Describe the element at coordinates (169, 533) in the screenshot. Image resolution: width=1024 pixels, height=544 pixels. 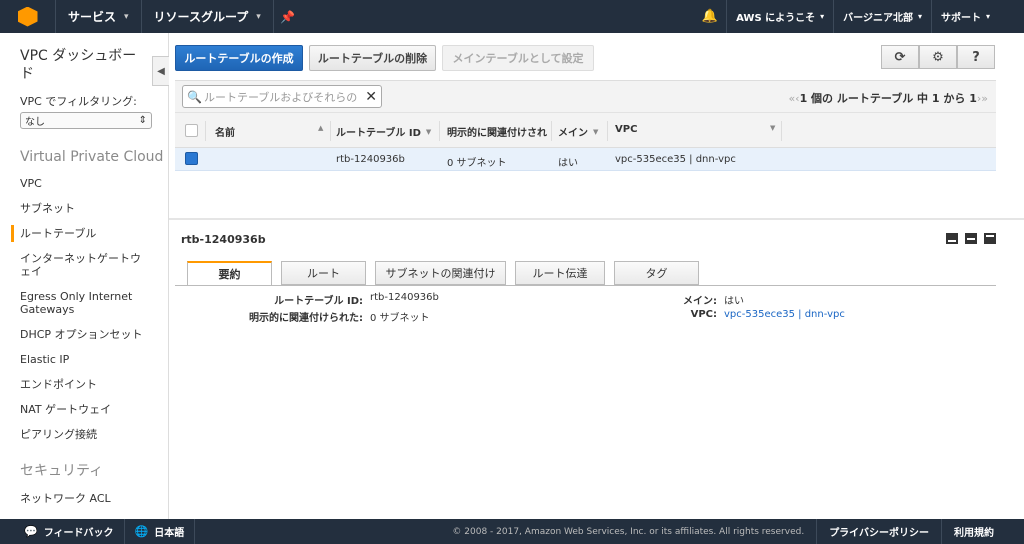
I see `language-label: 日本語` at that location.